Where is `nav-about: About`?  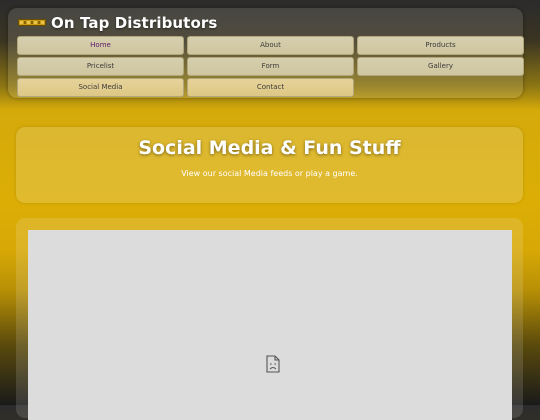 nav-about: About is located at coordinates (270, 45).